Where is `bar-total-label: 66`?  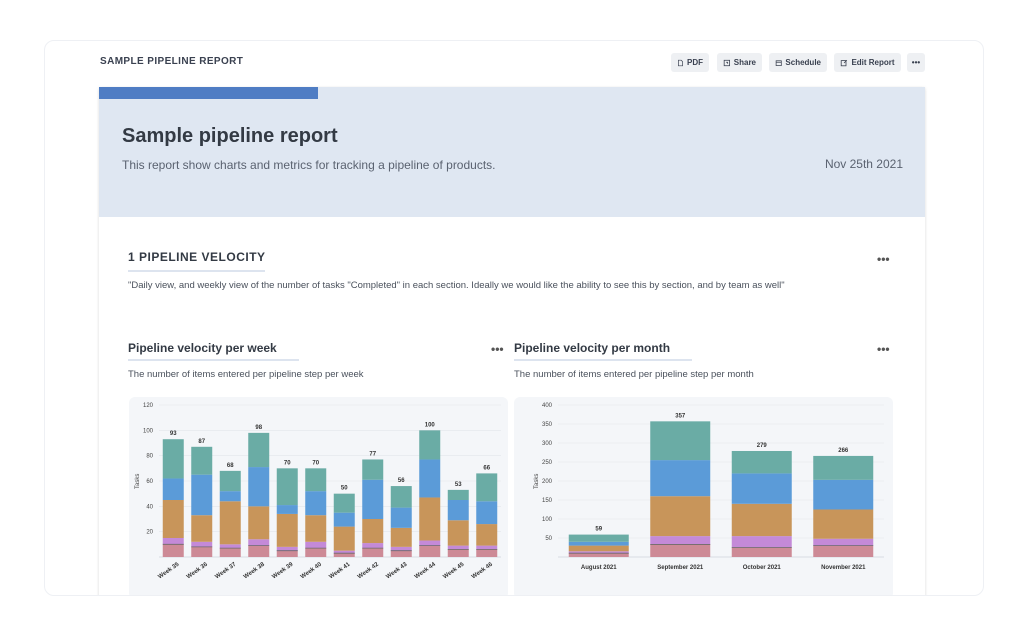
bar-total-label: 66 is located at coordinates (486, 468).